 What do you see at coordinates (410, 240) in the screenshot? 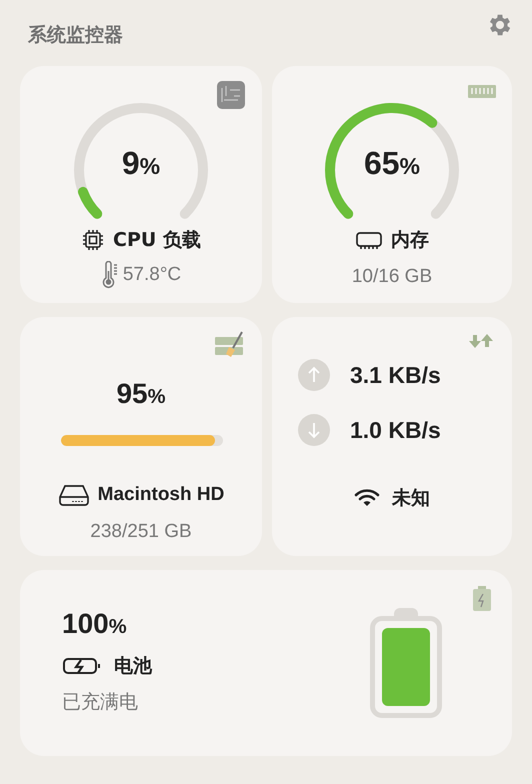
I see `memory-label: 内存` at bounding box center [410, 240].